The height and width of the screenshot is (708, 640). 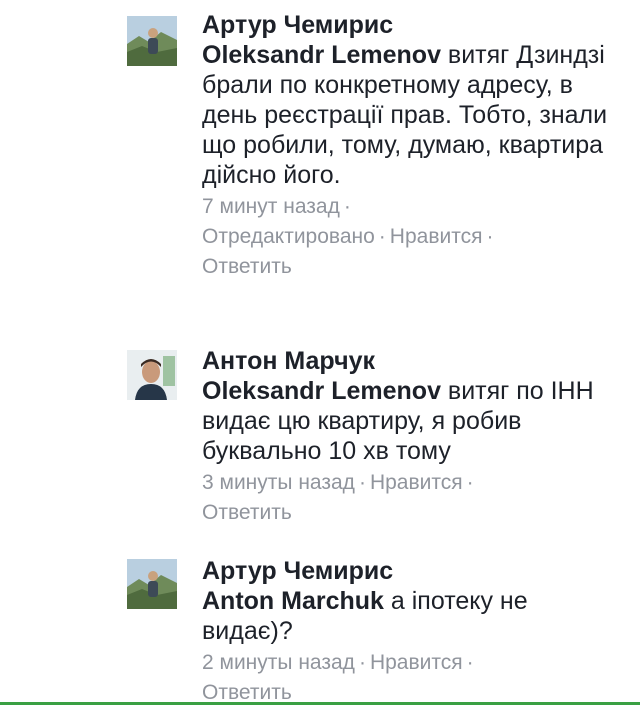 What do you see at coordinates (412, 361) in the screenshot?
I see `comment-author-link: Антон Марчук` at bounding box center [412, 361].